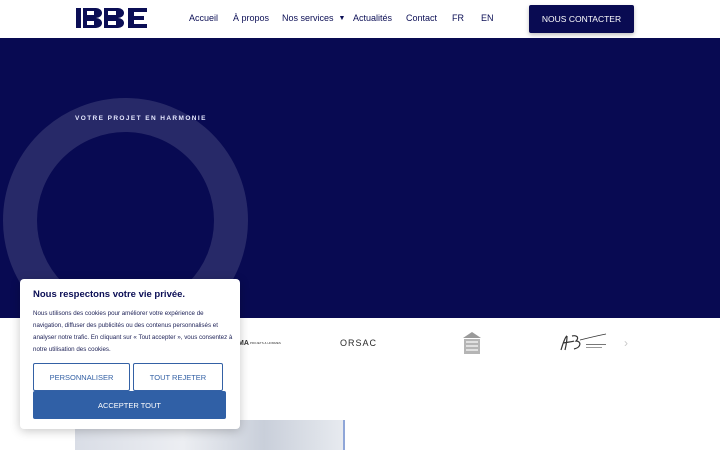 This screenshot has height=450, width=720. Describe the element at coordinates (487, 18) in the screenshot. I see `lang-en: EN` at that location.